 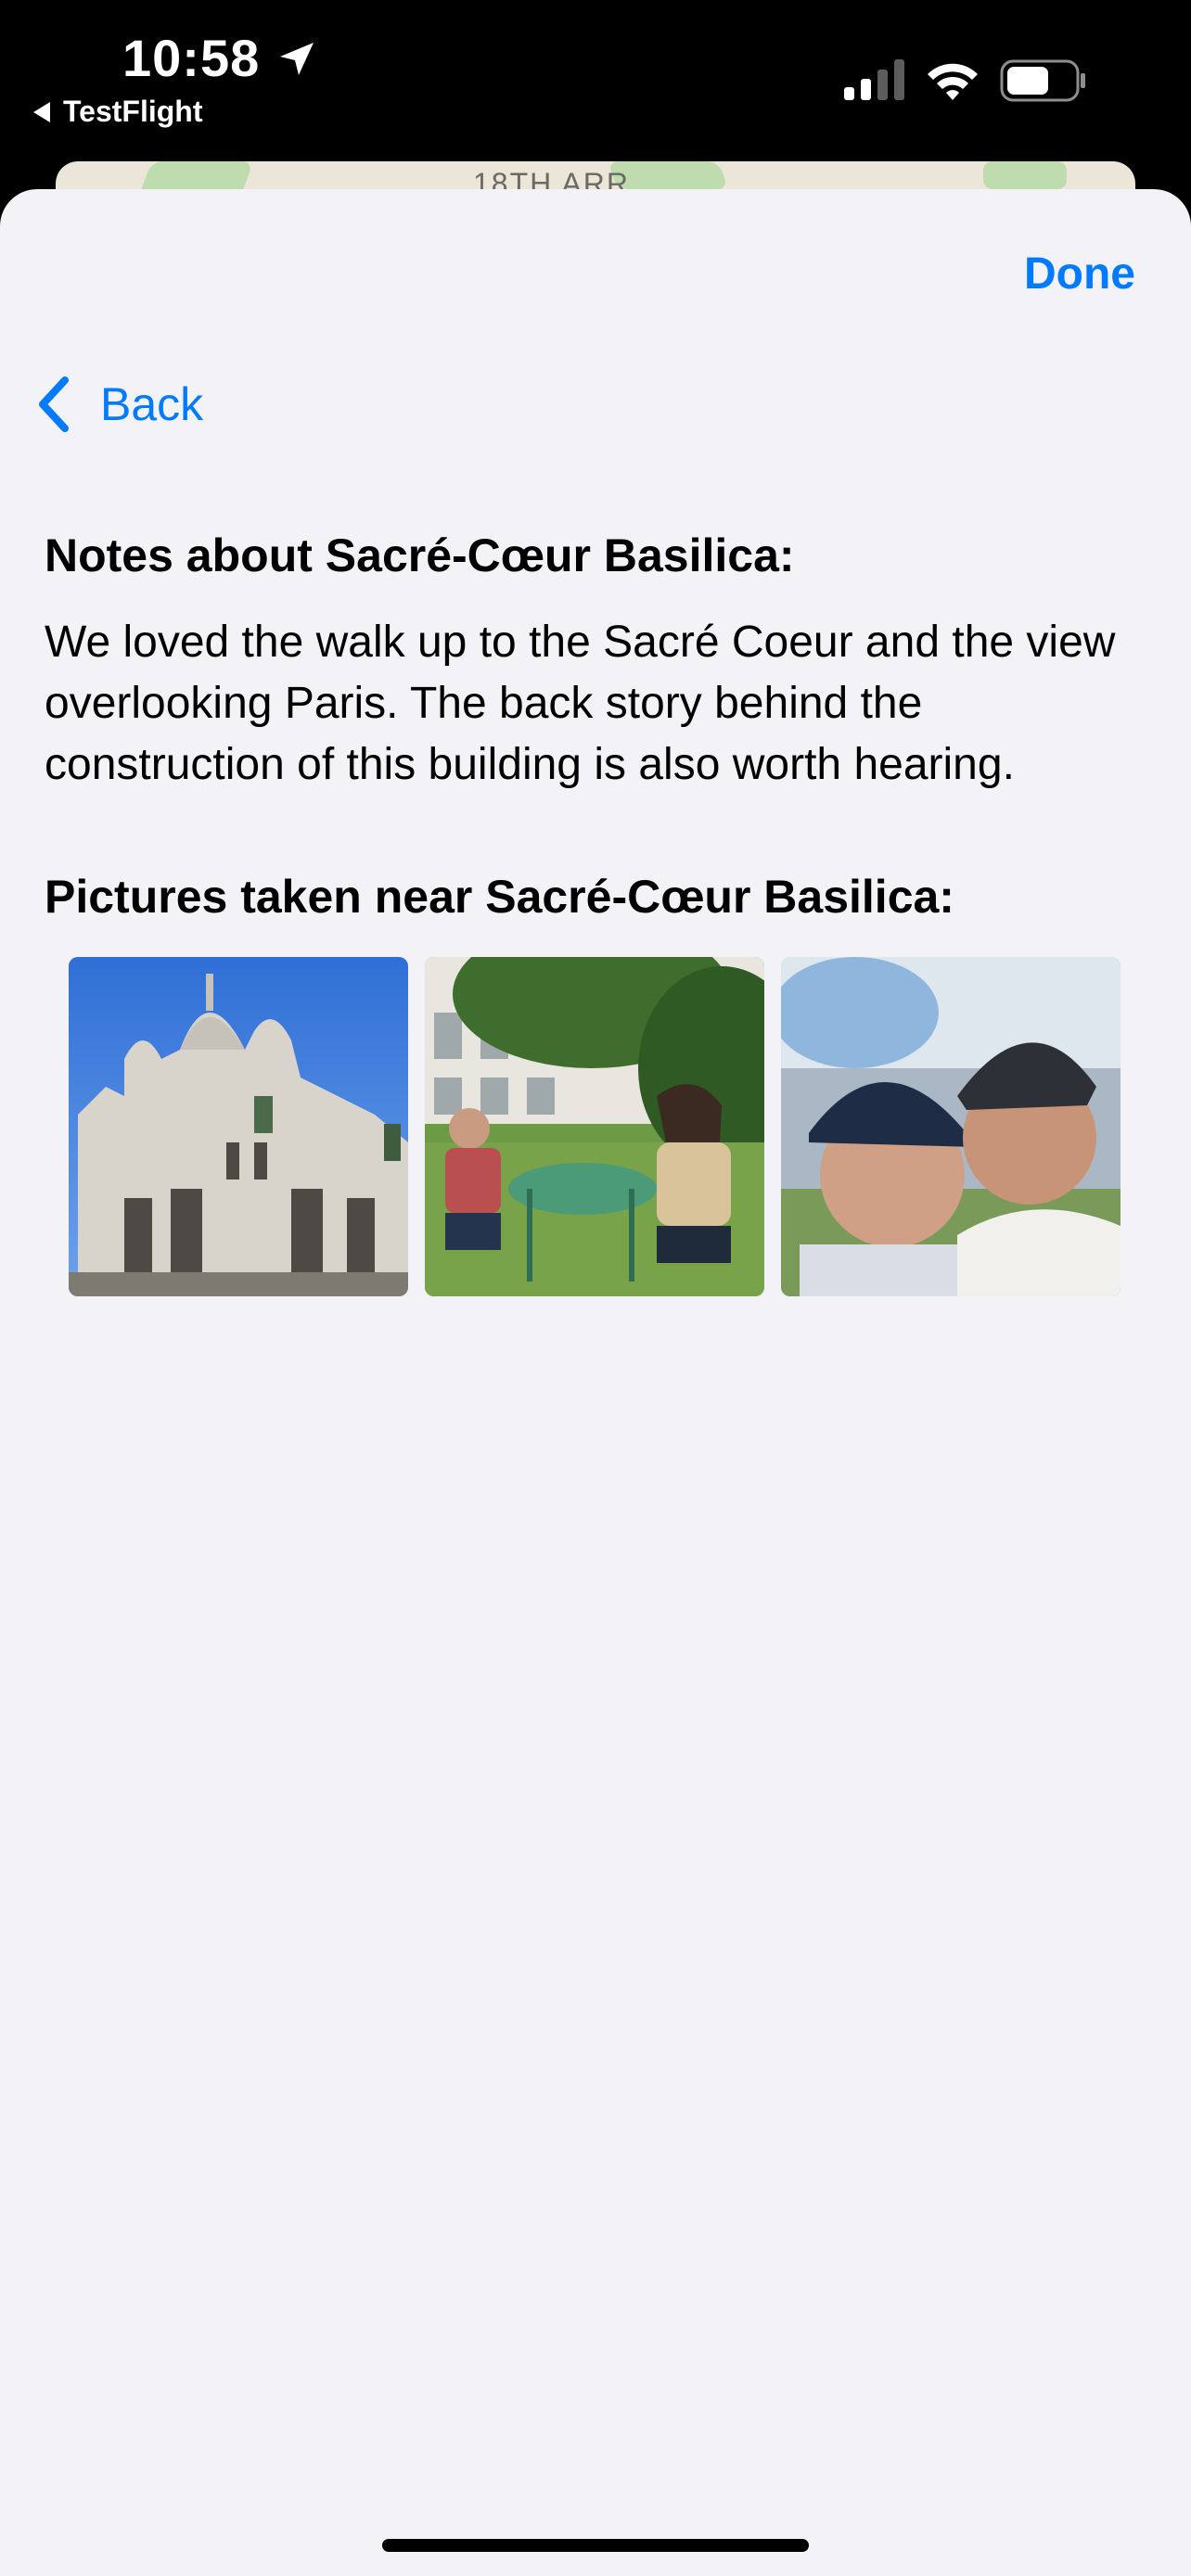 I want to click on back-to-testflight: TestFlight, so click(x=118, y=112).